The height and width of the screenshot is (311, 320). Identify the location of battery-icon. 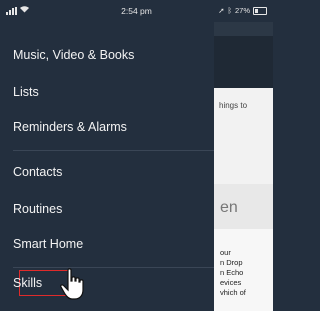
(260, 10).